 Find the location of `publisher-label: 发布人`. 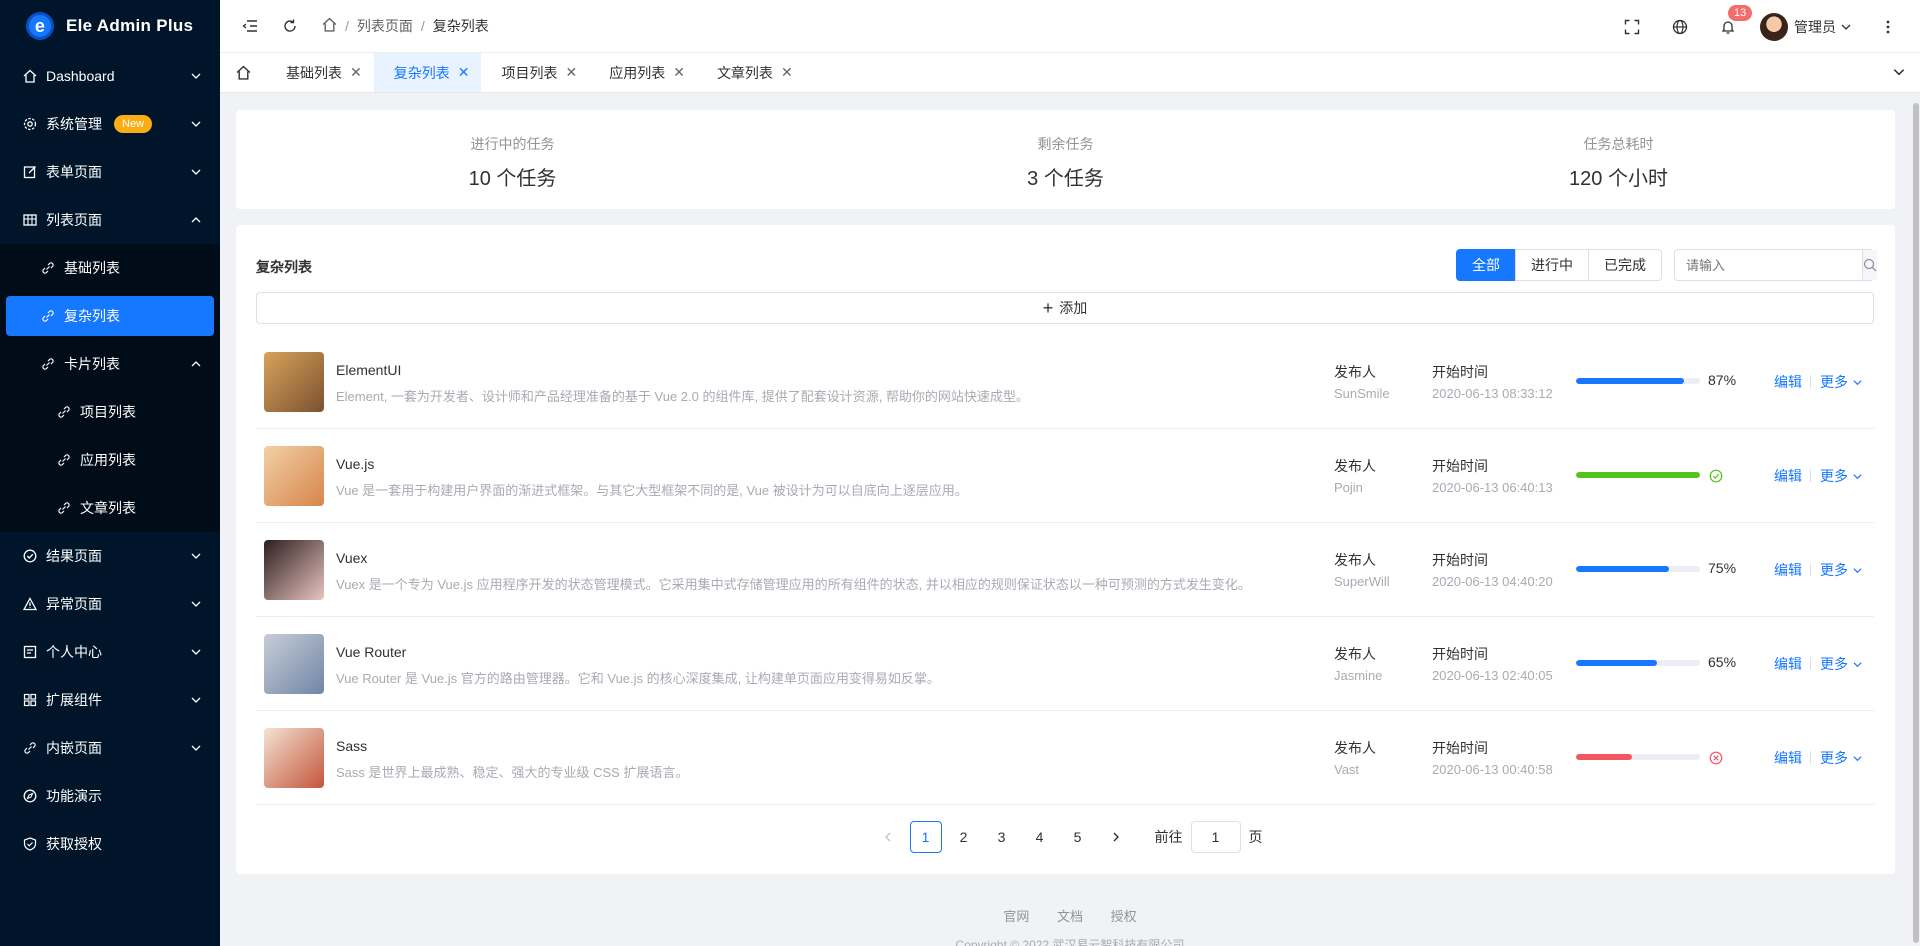

publisher-label: 发布人 is located at coordinates (1355, 748).